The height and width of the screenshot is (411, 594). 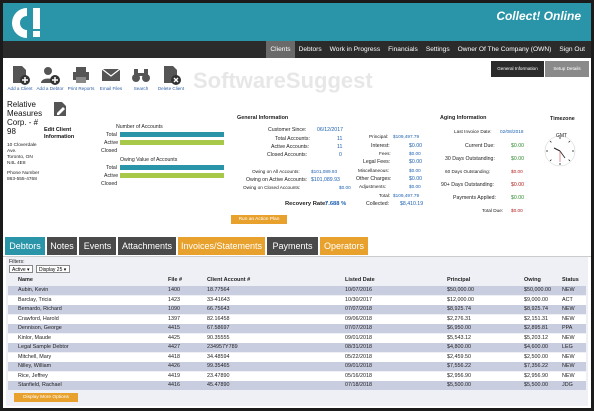 I want to click on tab-events: Events, so click(x=97, y=246).